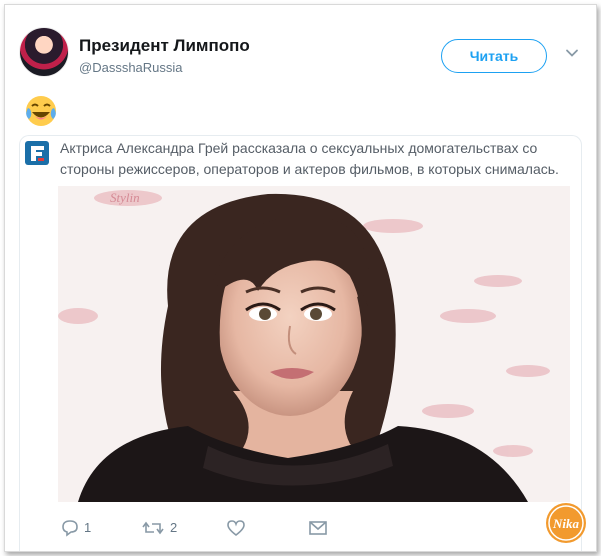 The width and height of the screenshot is (601, 556). What do you see at coordinates (153, 528) in the screenshot?
I see `retweet-icon` at bounding box center [153, 528].